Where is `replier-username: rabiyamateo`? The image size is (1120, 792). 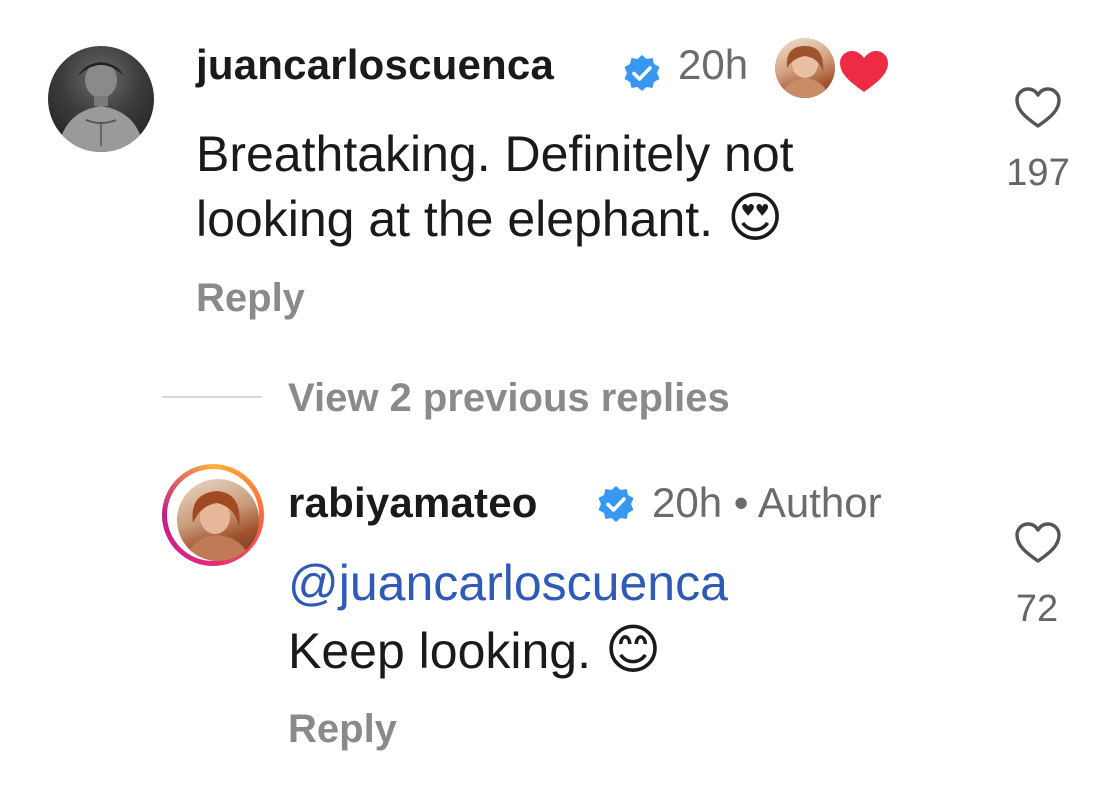 replier-username: rabiyamateo is located at coordinates (413, 503).